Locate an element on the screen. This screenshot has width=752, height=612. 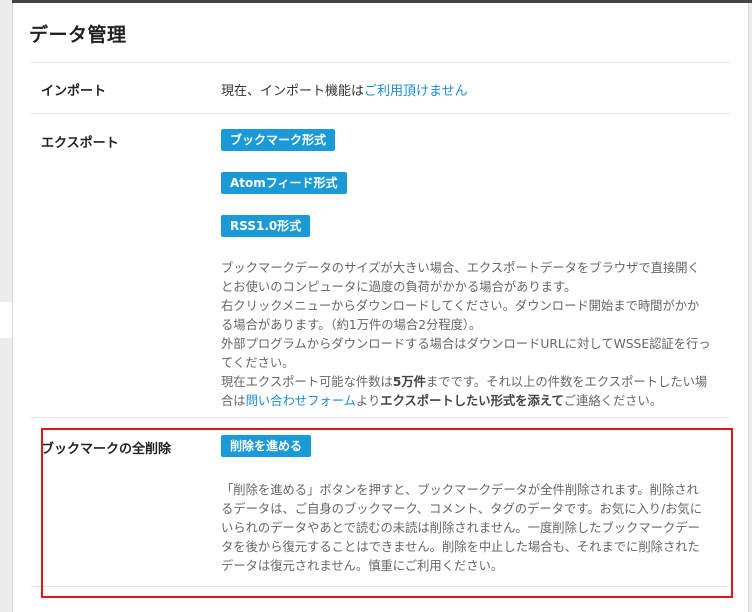
export-rss10-button: RSS1.0形式 is located at coordinates (266, 226).